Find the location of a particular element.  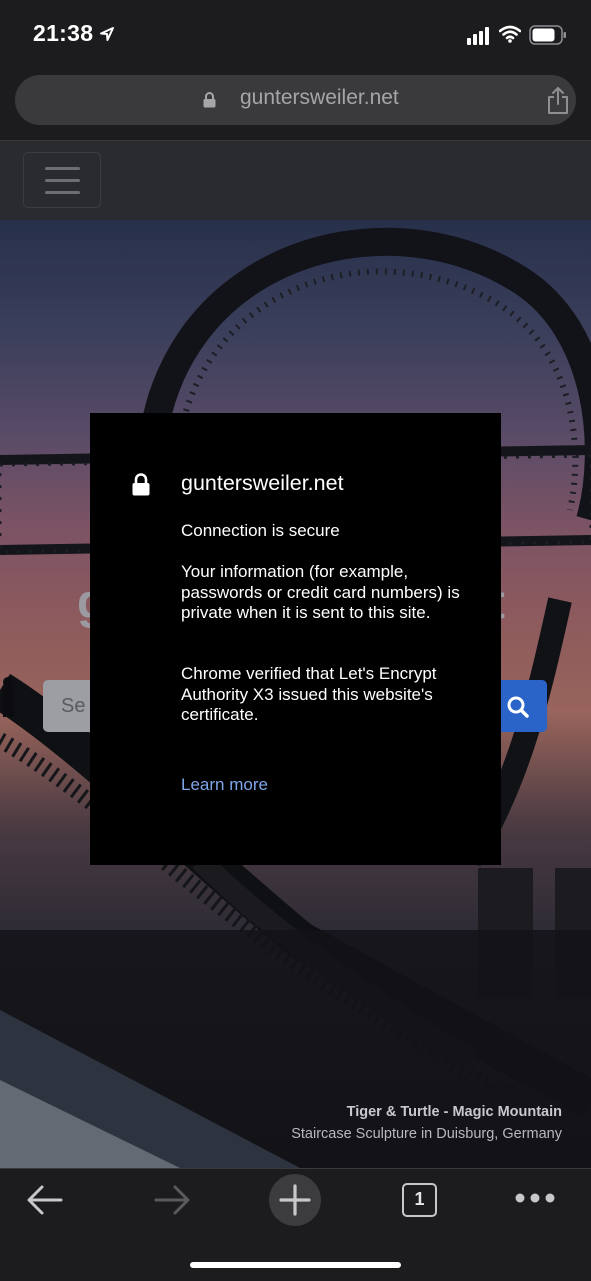

hero-caption-title: Tiger & Turtle - Magic Mountain is located at coordinates (454, 1112).